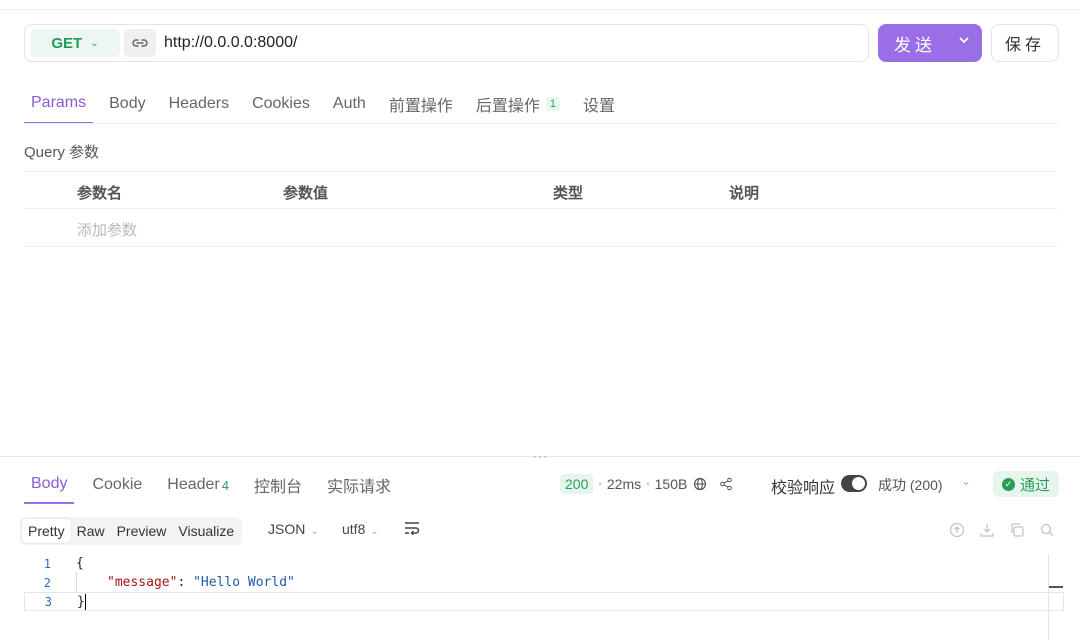 The width and height of the screenshot is (1080, 640). Describe the element at coordinates (100, 193) in the screenshot. I see `column-header-name: 参数名` at that location.